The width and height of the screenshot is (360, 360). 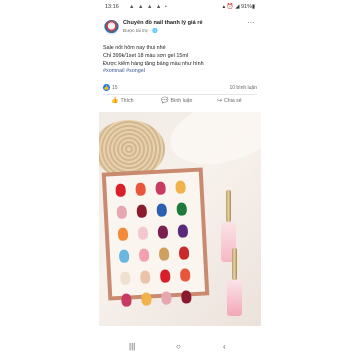 I want to click on back-icon: ‹, so click(x=224, y=346).